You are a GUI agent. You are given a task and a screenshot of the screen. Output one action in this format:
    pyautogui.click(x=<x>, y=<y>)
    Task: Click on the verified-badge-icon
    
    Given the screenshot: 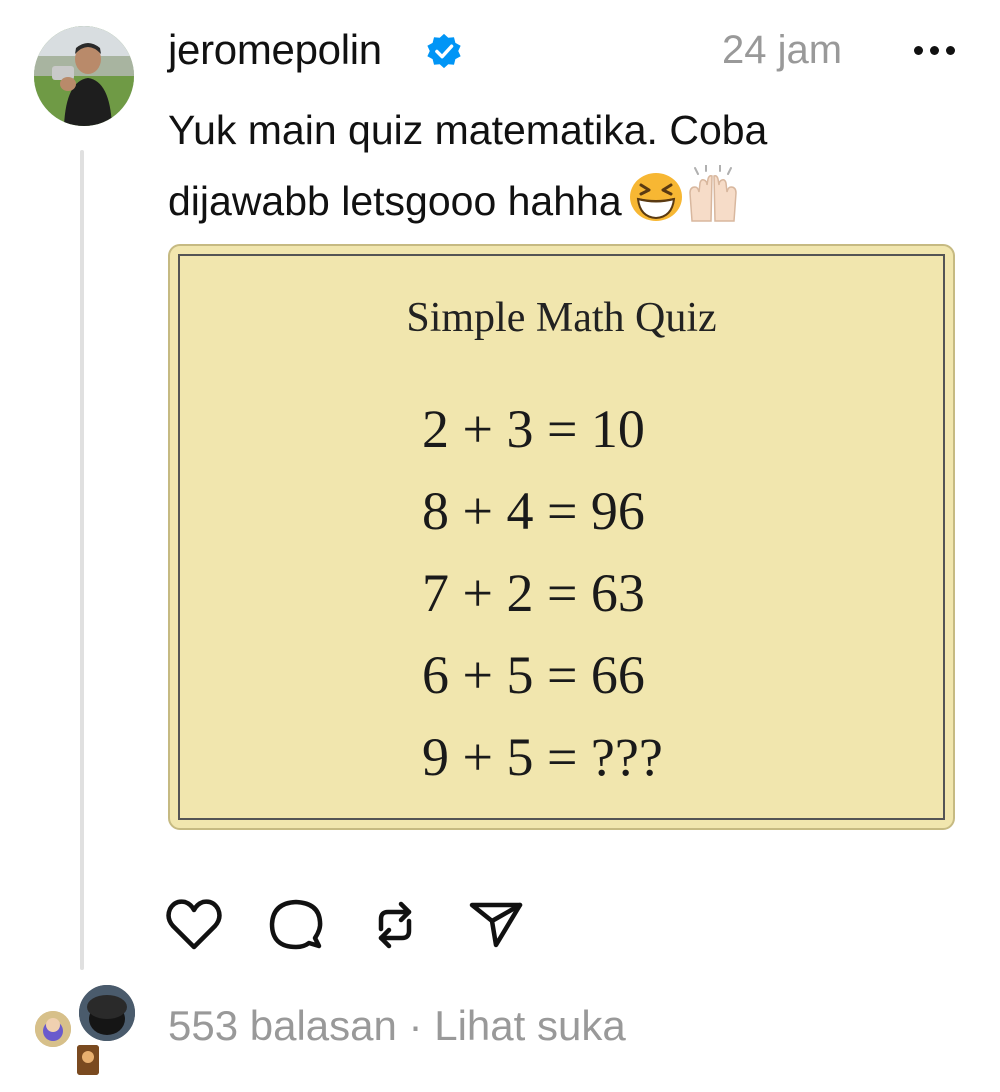 What is the action you would take?
    pyautogui.click(x=444, y=51)
    